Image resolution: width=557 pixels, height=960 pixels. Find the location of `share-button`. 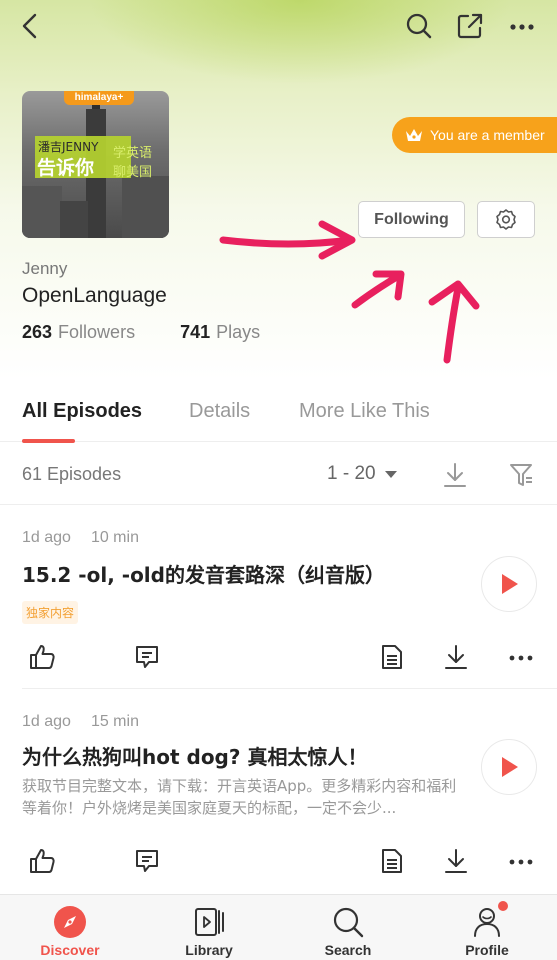

share-button is located at coordinates (470, 26).